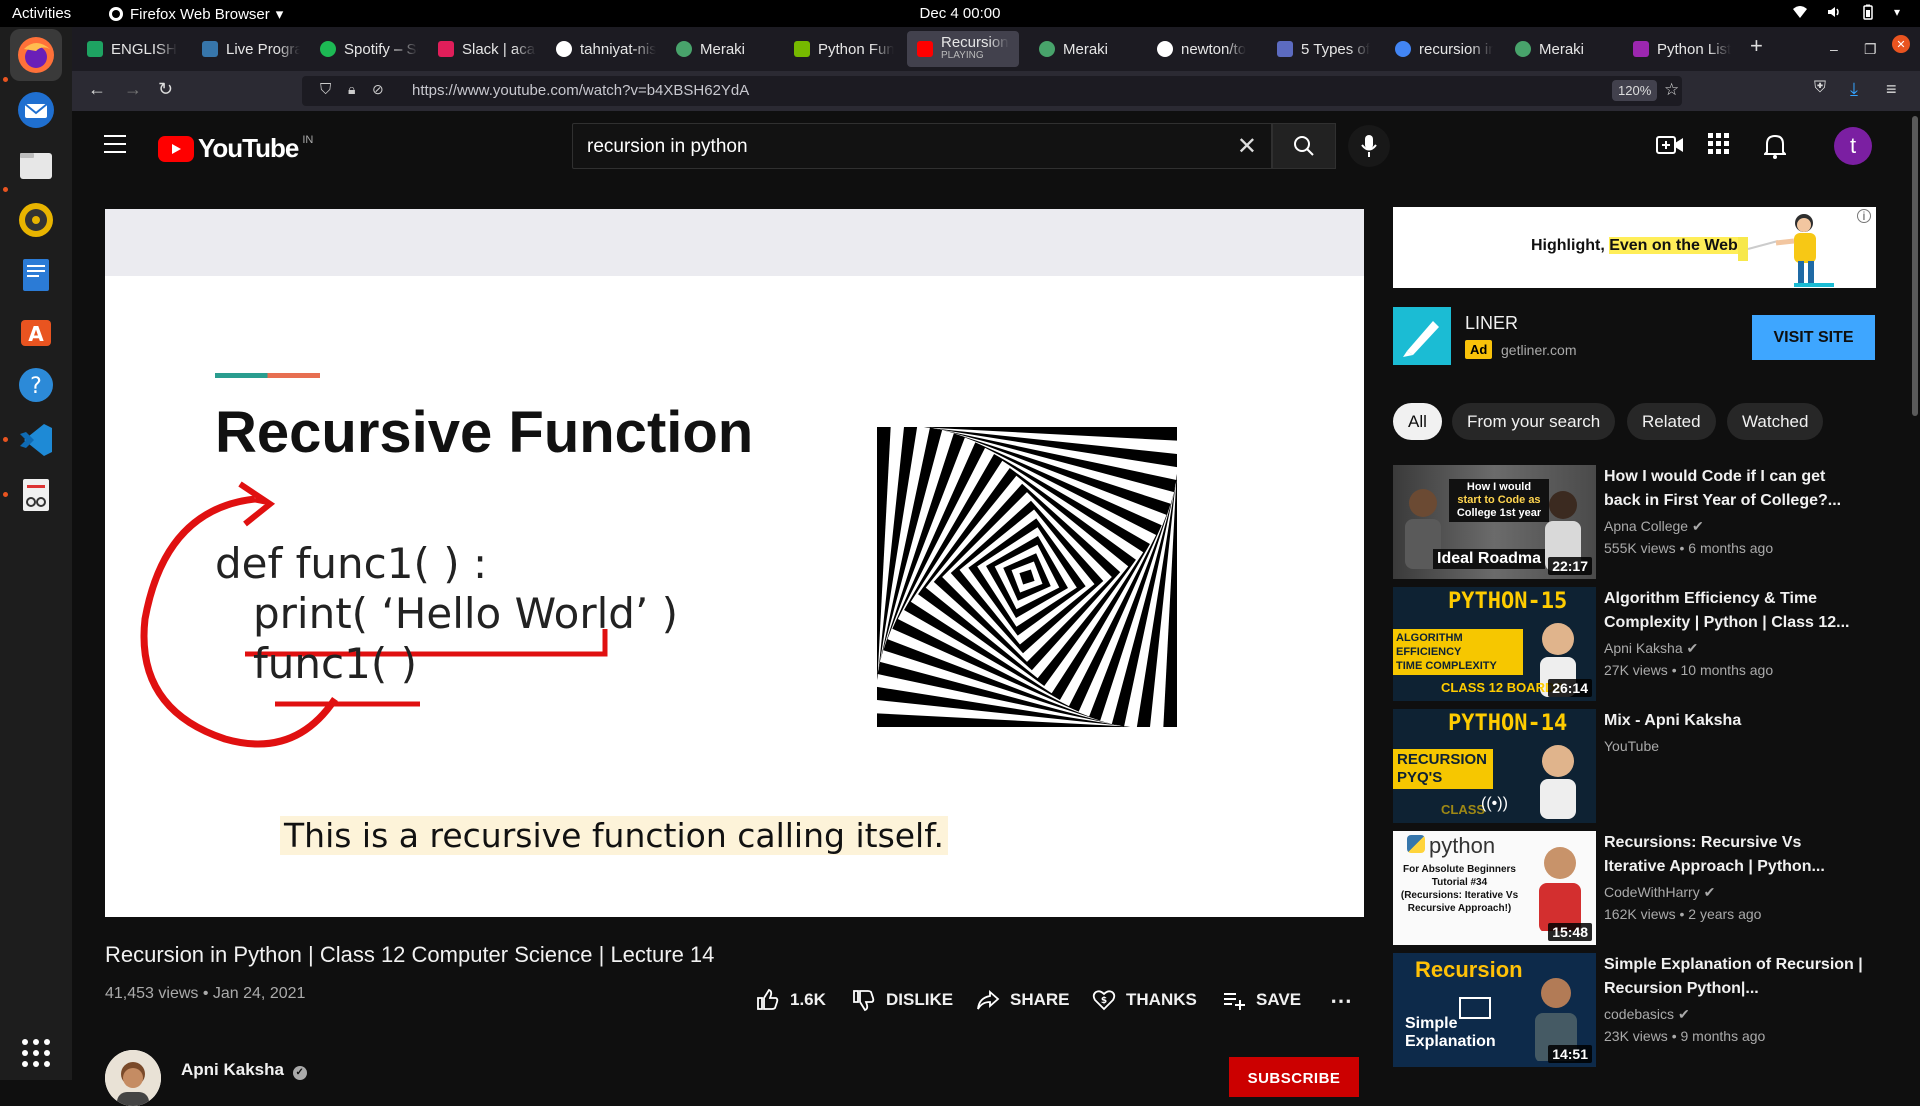  What do you see at coordinates (1634, 247) in the screenshot?
I see `ad-banner: Highlight, Even on the Web i` at bounding box center [1634, 247].